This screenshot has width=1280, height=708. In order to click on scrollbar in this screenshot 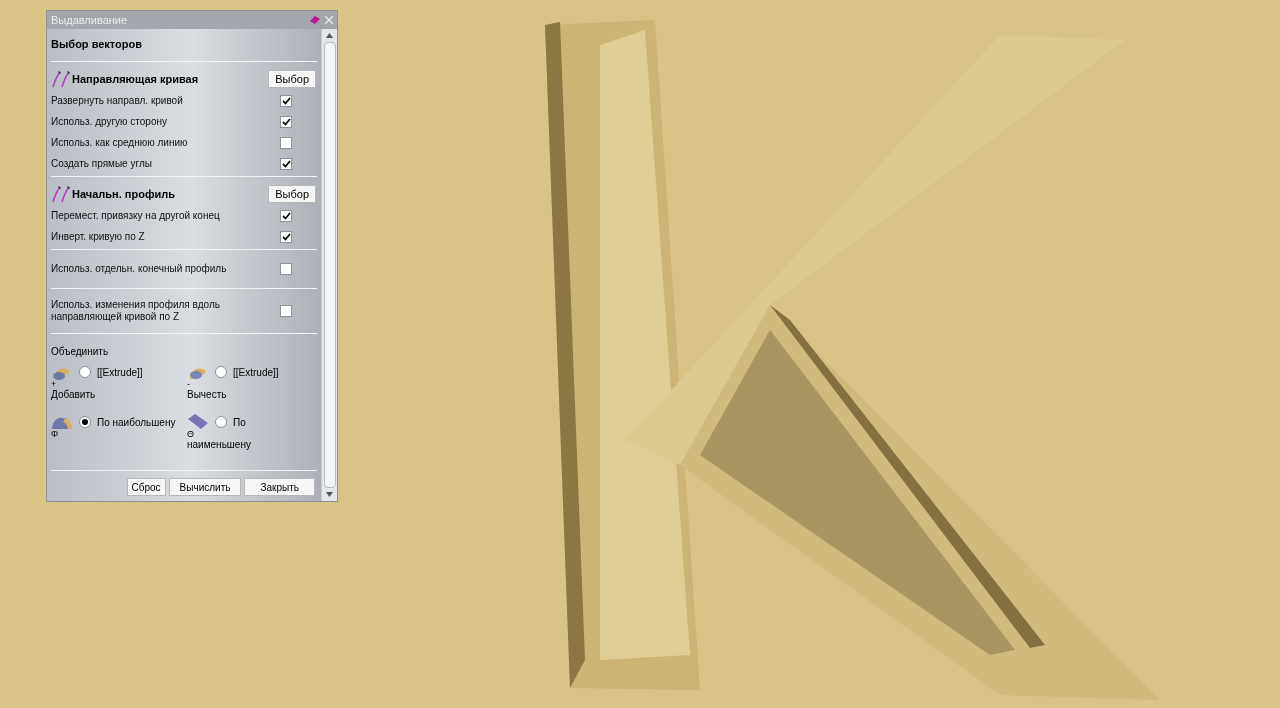, I will do `click(329, 265)`.